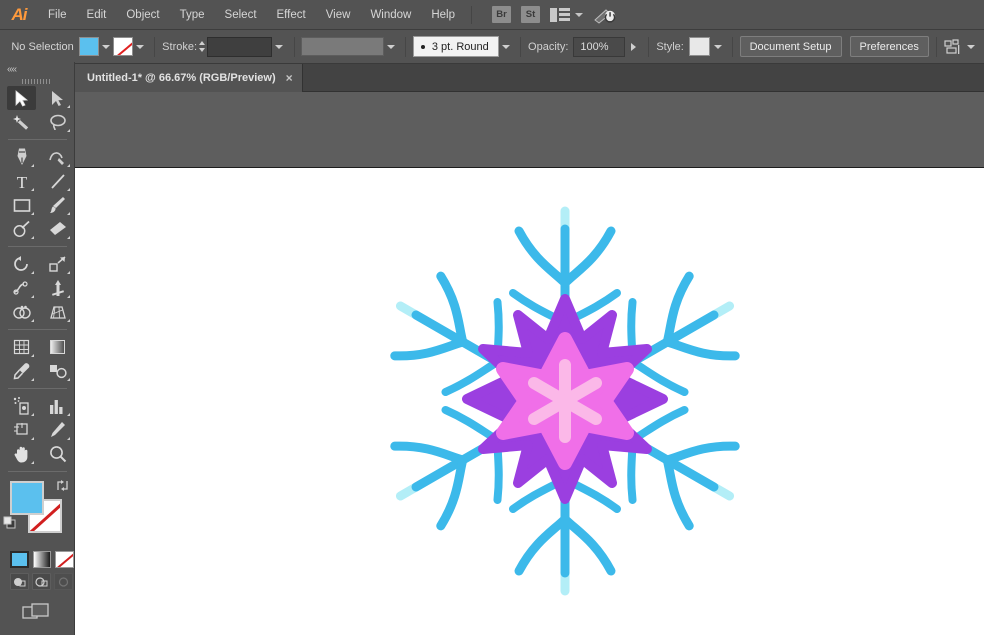  What do you see at coordinates (529, 78) in the screenshot?
I see `document-tab-bar: Untitled-1* @ 66.67% (RGB/Preview) ×` at bounding box center [529, 78].